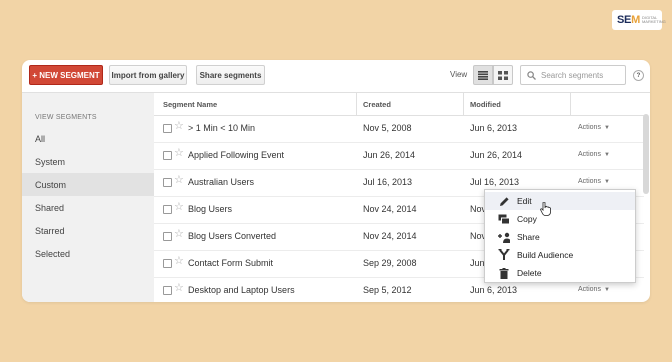 The width and height of the screenshot is (672, 362). Describe the element at coordinates (190, 104) in the screenshot. I see `column-header-name: Segment Name` at that location.